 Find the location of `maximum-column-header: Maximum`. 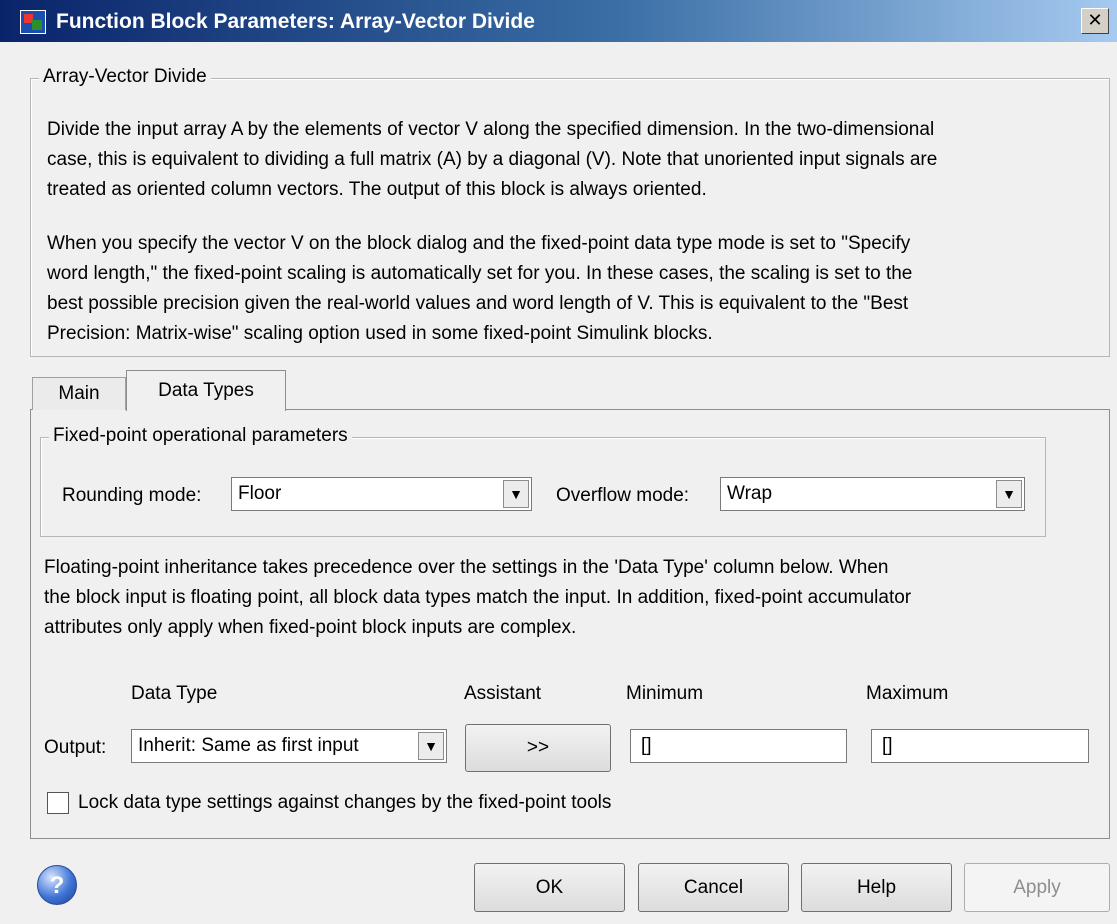

maximum-column-header: Maximum is located at coordinates (907, 693).